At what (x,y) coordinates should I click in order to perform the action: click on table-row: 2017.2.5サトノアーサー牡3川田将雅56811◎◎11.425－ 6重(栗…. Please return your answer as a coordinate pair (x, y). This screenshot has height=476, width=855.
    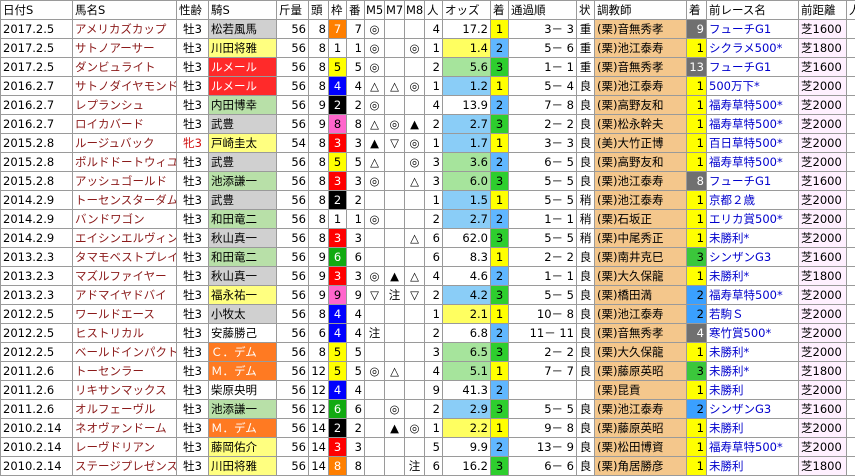
    Looking at the image, I should click on (428, 48).